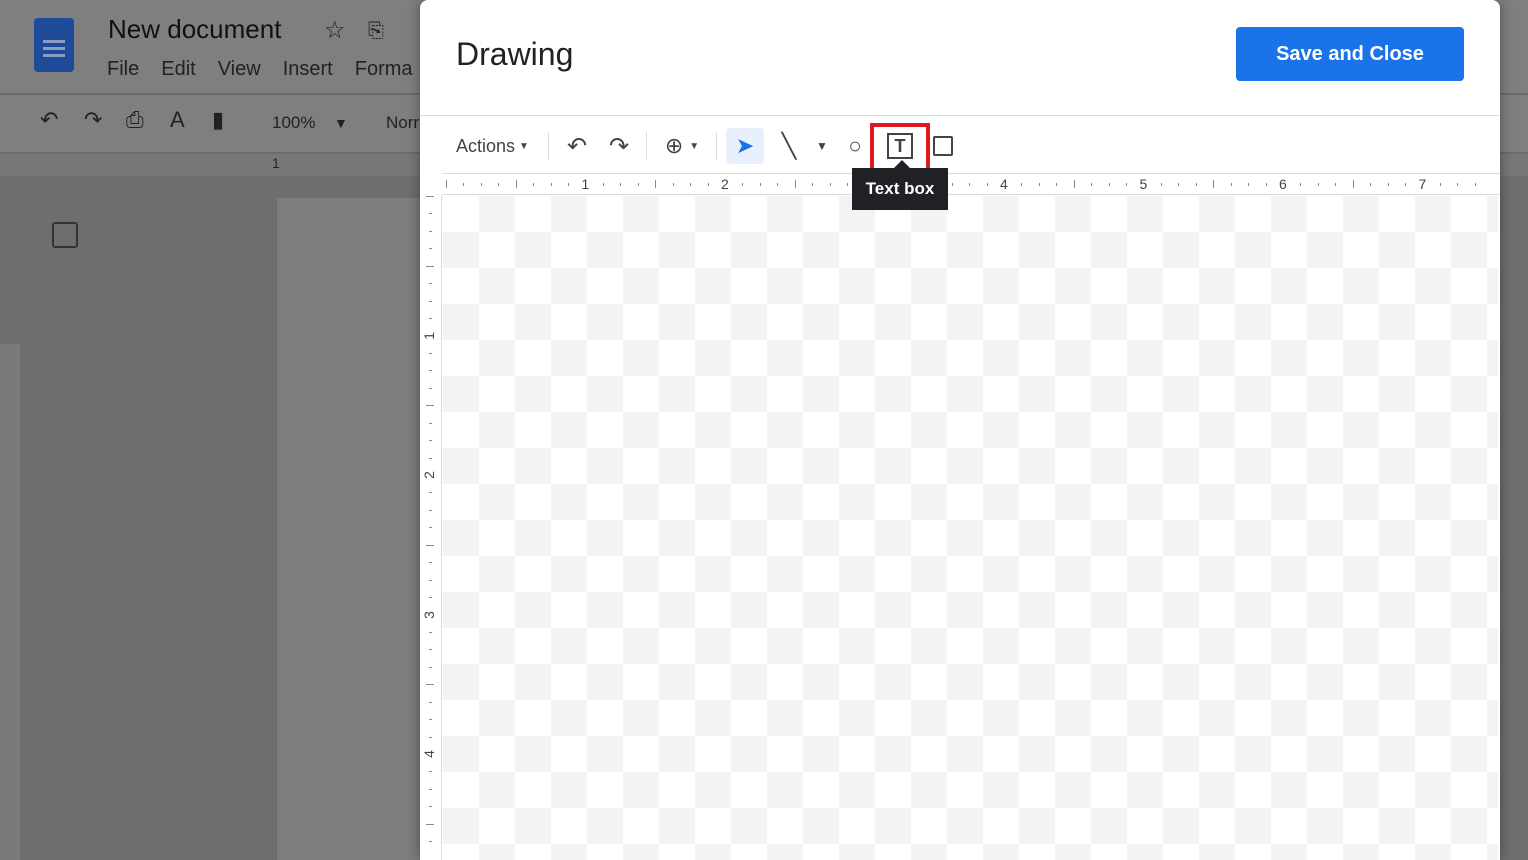 Image resolution: width=1528 pixels, height=860 pixels. What do you see at coordinates (194, 29) in the screenshot?
I see `document-title: New document` at bounding box center [194, 29].